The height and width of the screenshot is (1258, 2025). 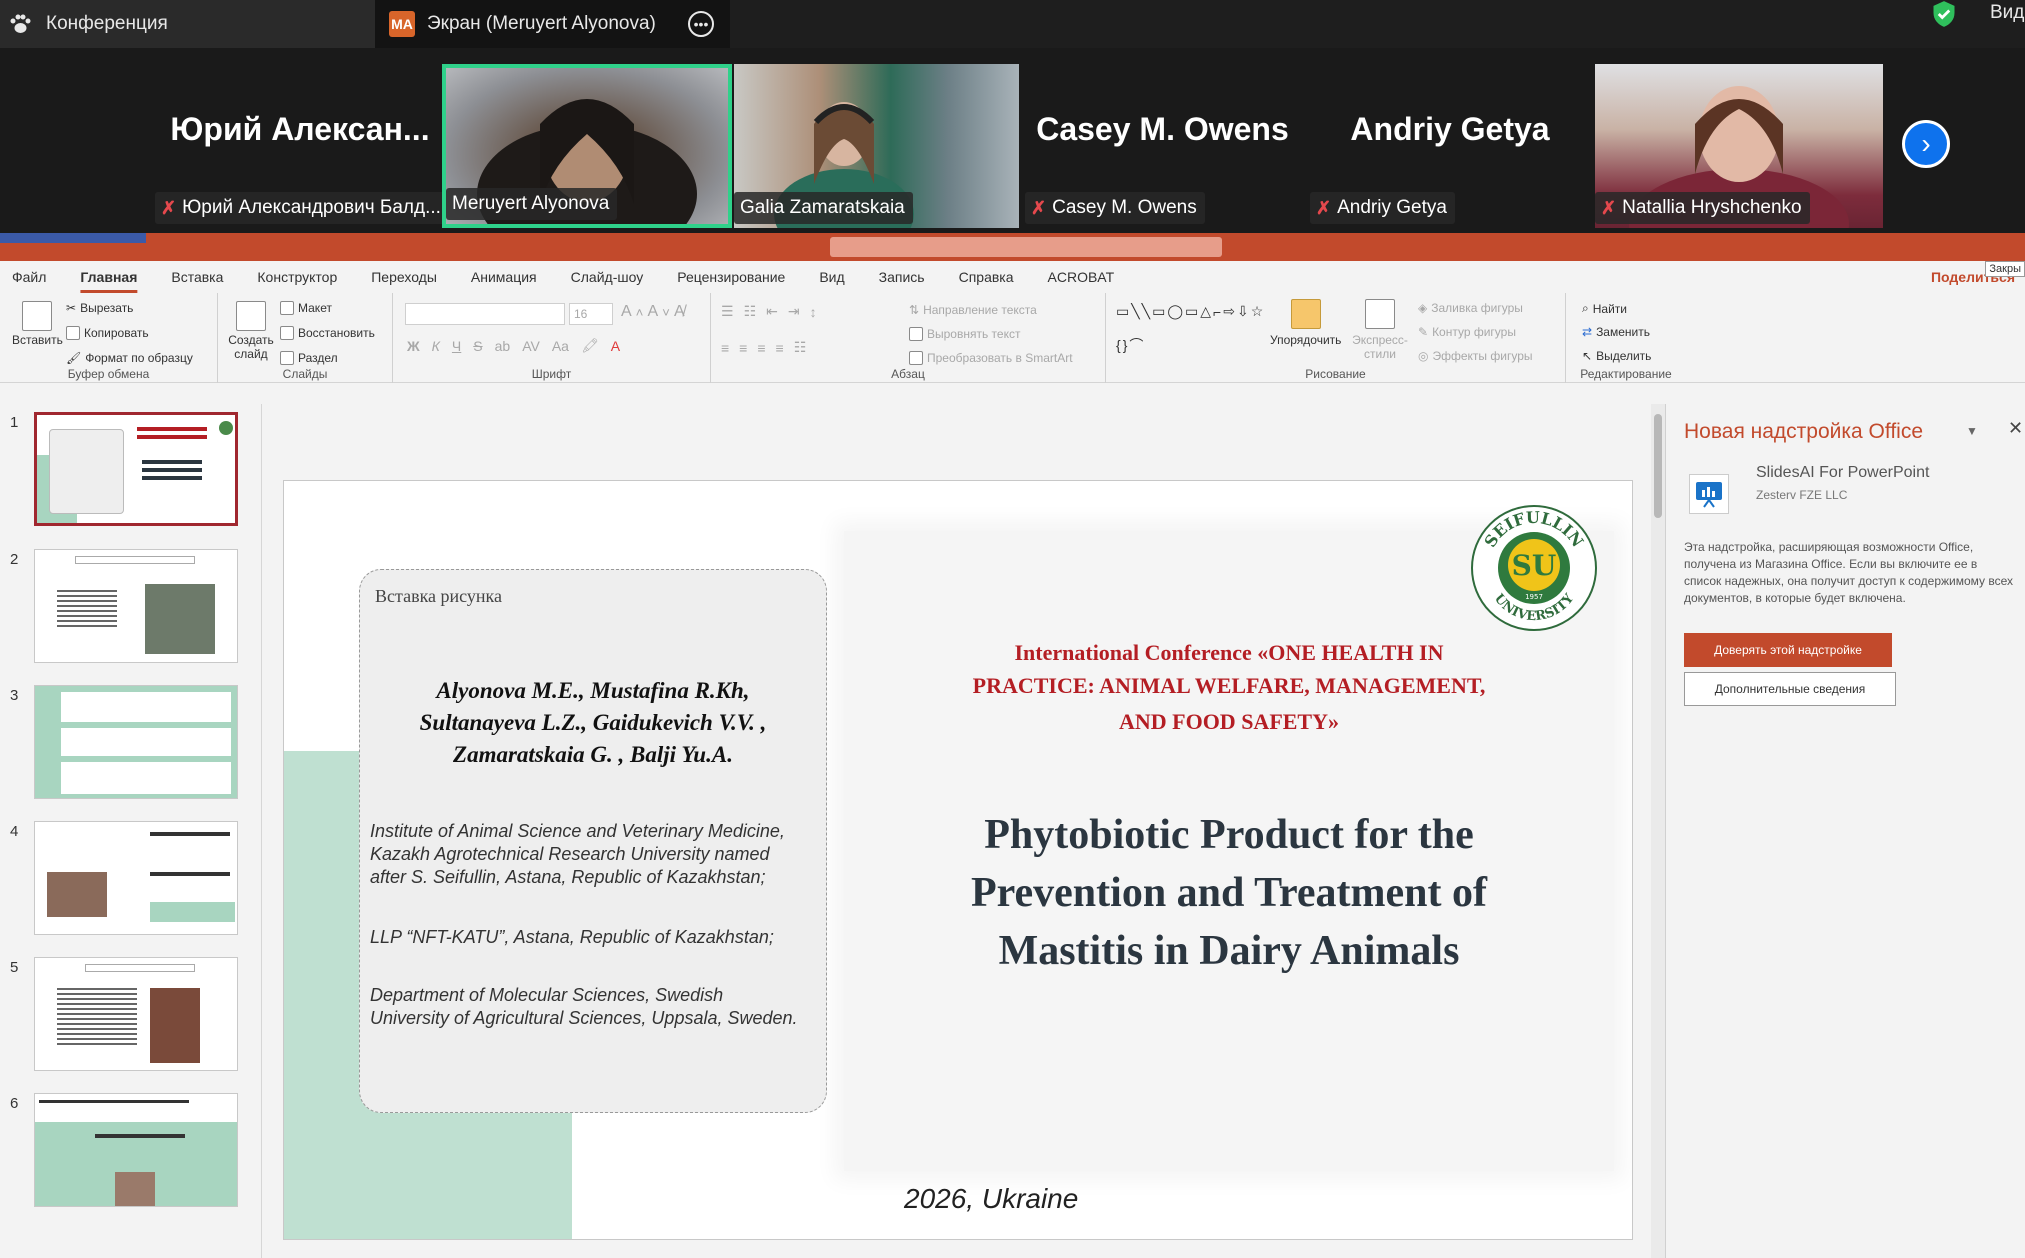 I want to click on tab-acrobat: ACROBAT, so click(x=1081, y=277).